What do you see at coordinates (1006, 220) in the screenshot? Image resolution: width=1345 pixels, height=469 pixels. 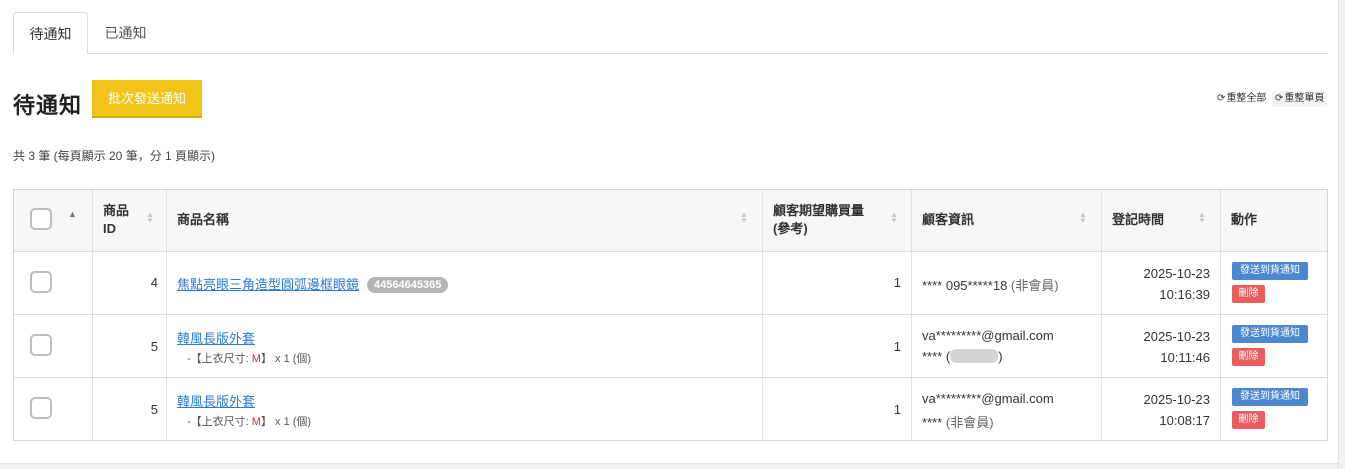 I see `header-customer: 顧客資訊 ▲ ▼` at bounding box center [1006, 220].